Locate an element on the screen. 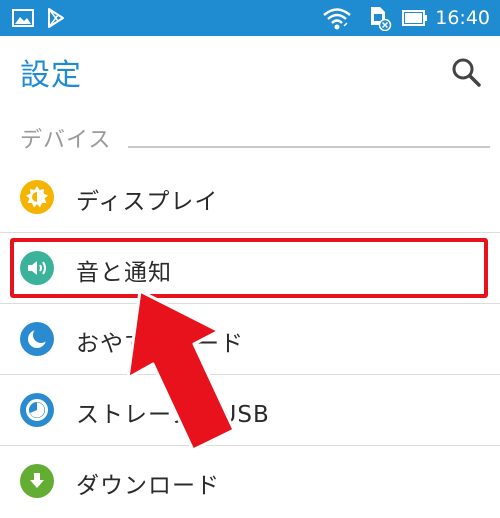 The width and height of the screenshot is (500, 518). volume-icon is located at coordinates (37, 268).